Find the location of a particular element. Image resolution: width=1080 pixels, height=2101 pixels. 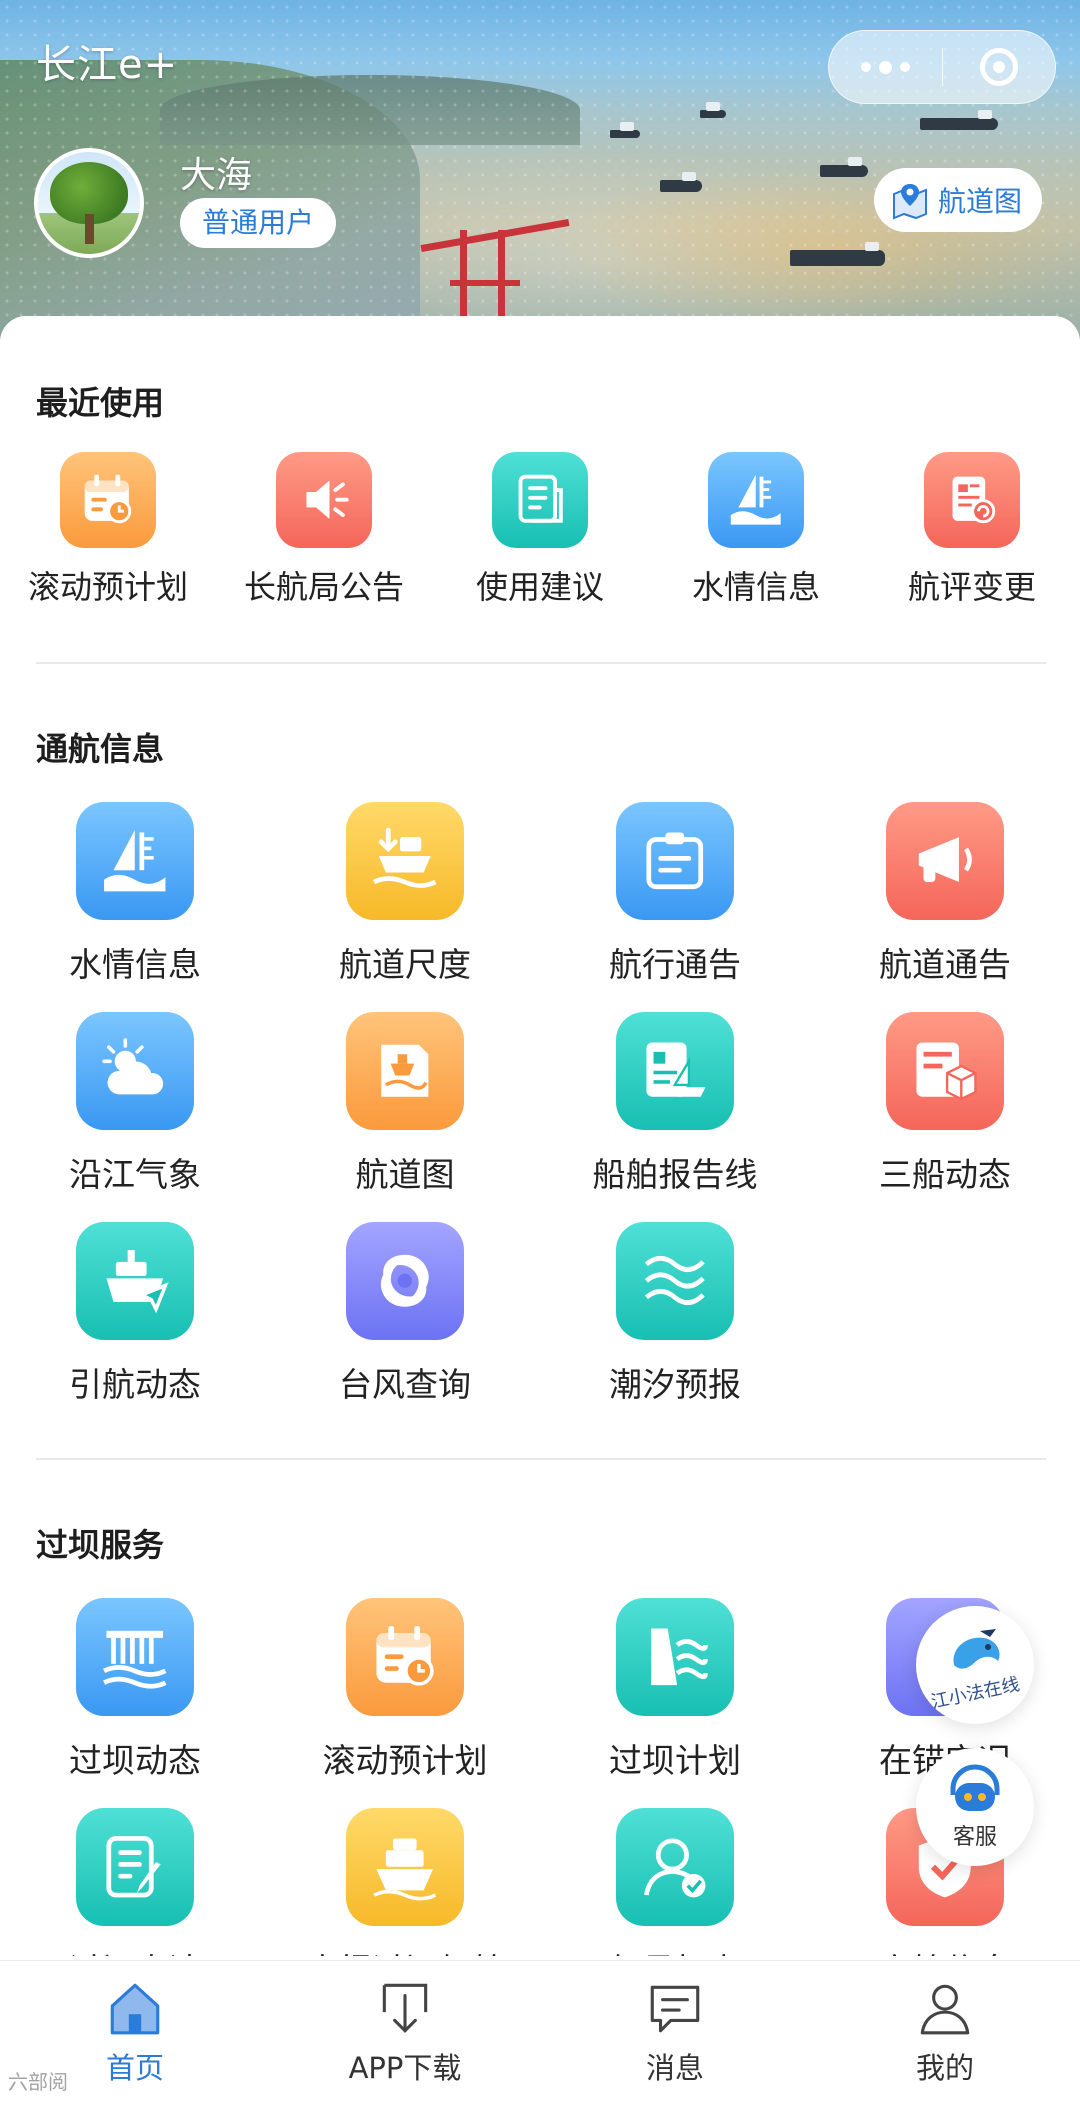

recent-item-rolling-plan: 滚动预计划 is located at coordinates (108, 530).